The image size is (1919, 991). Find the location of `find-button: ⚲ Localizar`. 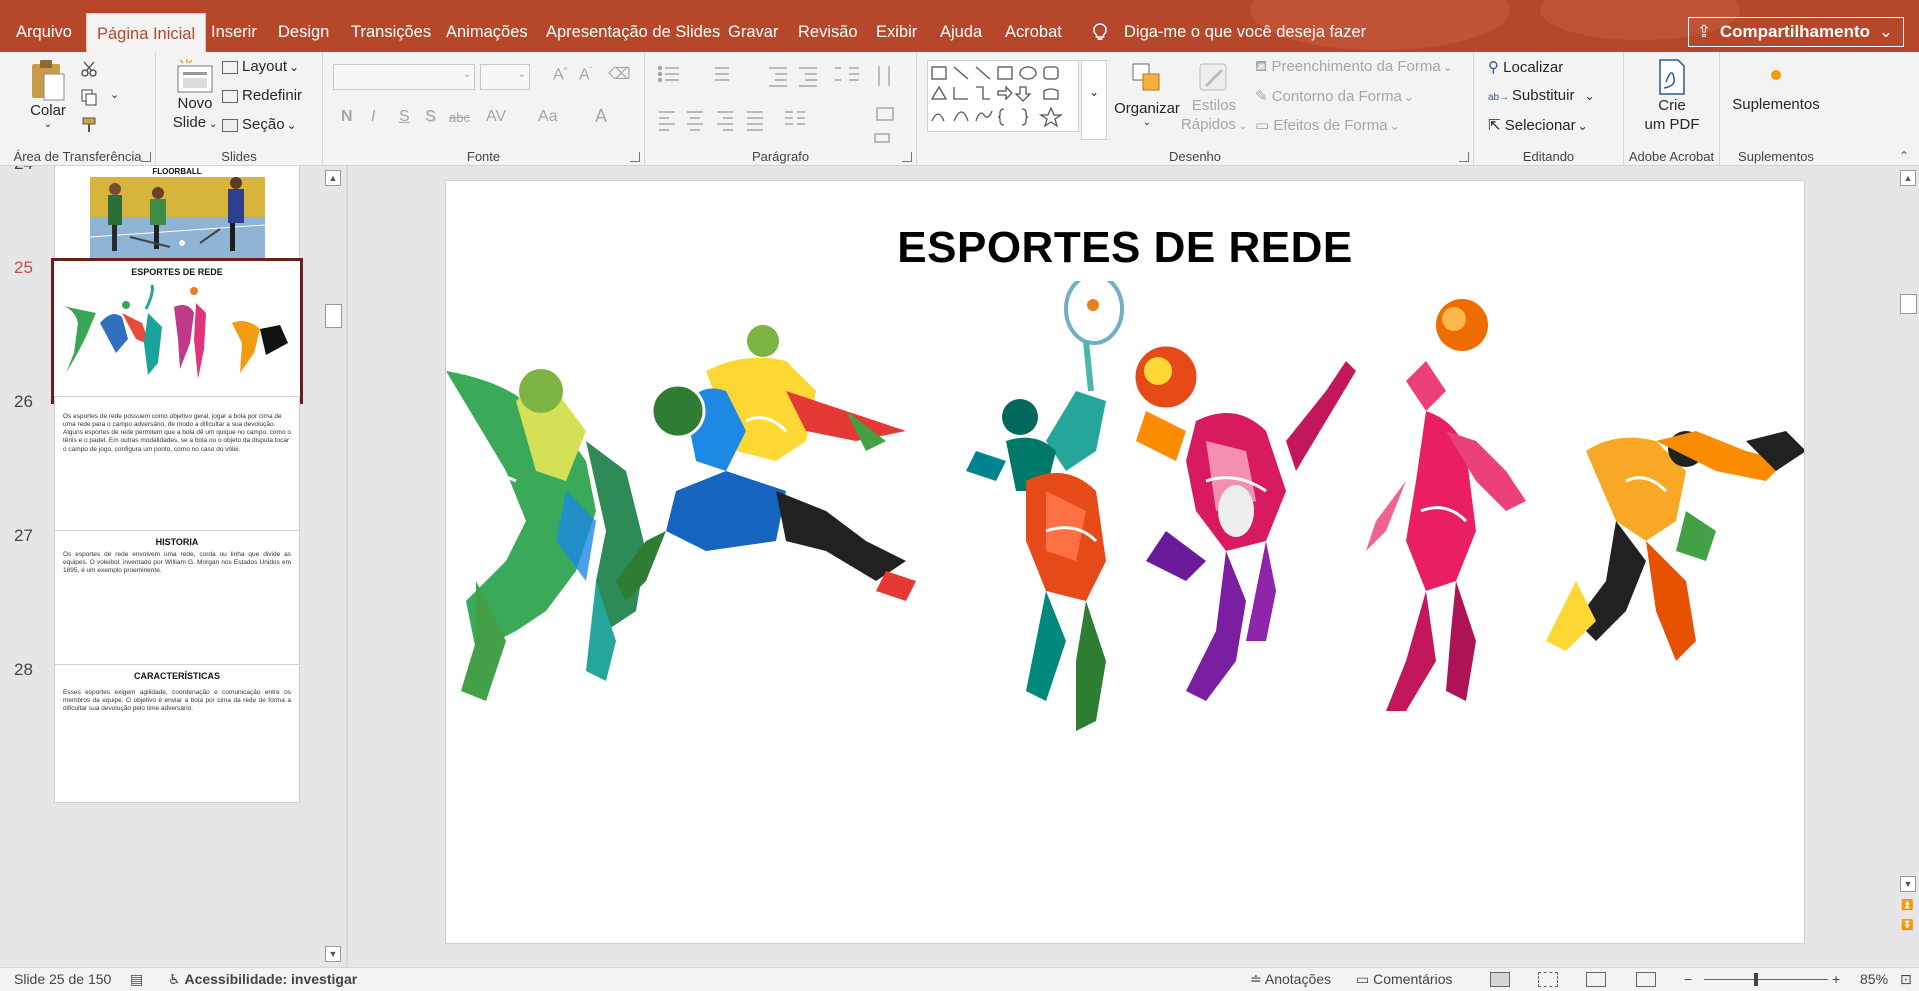

find-button: ⚲ Localizar is located at coordinates (1525, 67).